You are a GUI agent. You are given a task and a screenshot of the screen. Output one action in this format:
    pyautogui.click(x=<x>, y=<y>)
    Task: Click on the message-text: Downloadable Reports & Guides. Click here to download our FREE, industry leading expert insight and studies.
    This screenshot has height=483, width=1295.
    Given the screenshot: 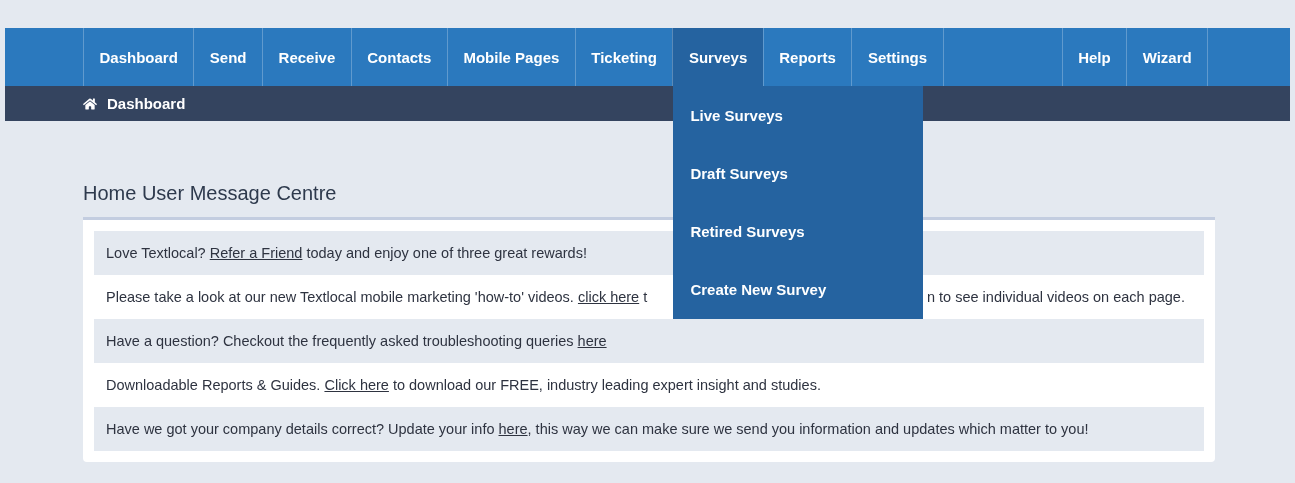 What is the action you would take?
    pyautogui.click(x=463, y=385)
    